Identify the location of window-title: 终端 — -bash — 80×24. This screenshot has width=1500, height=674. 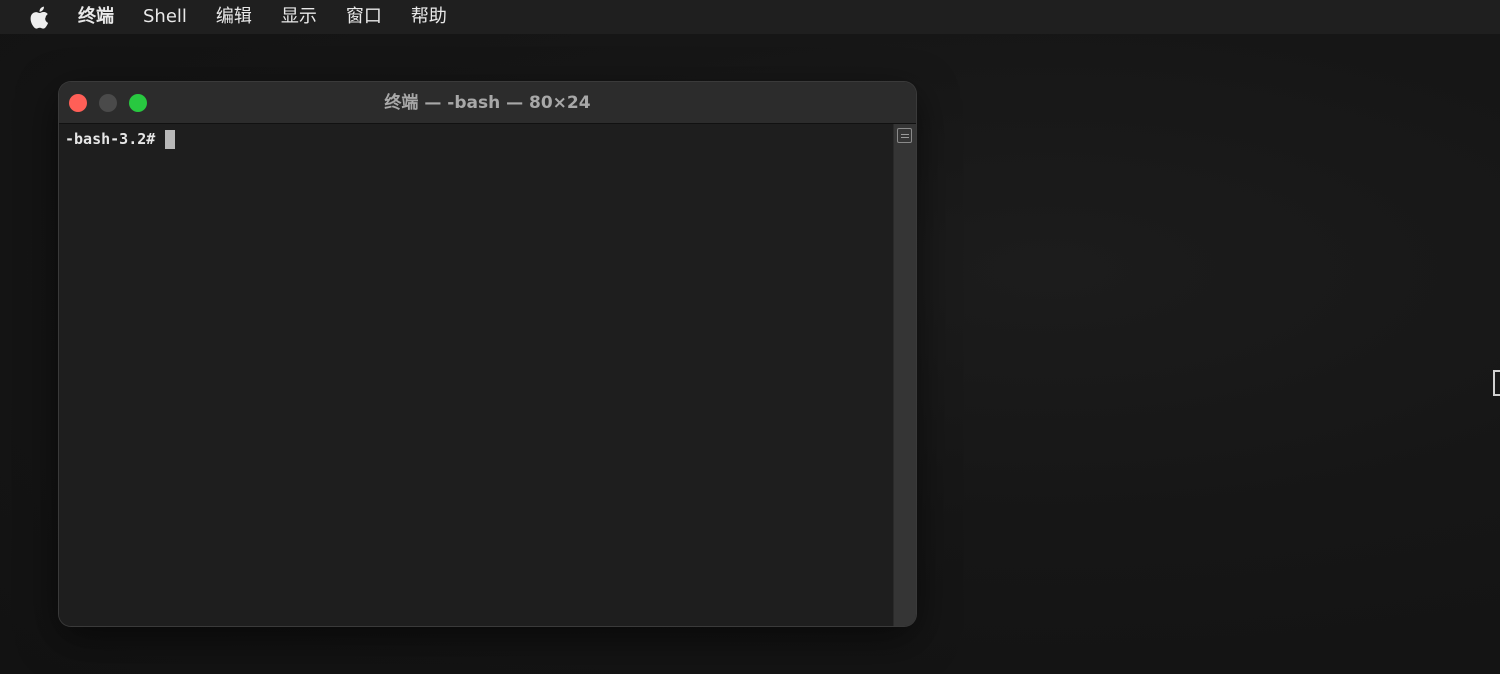
(487, 103).